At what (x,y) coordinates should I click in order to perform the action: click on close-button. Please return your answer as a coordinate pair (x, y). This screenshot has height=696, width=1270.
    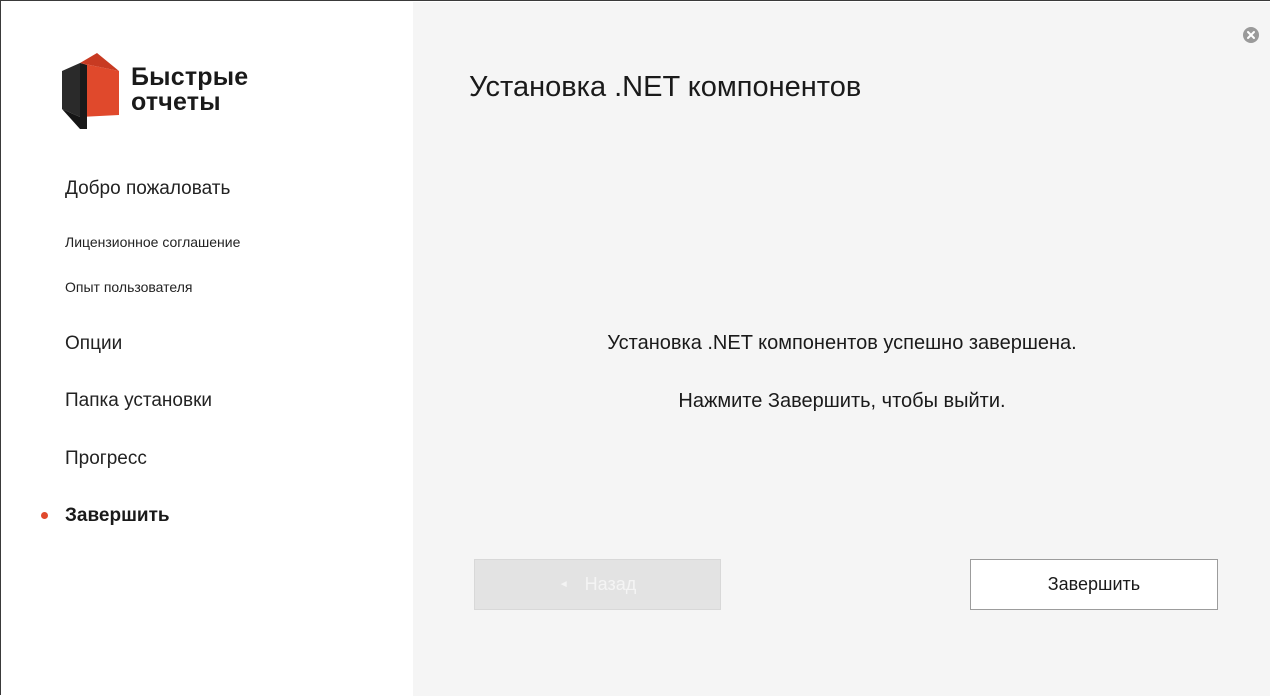
    Looking at the image, I should click on (1251, 35).